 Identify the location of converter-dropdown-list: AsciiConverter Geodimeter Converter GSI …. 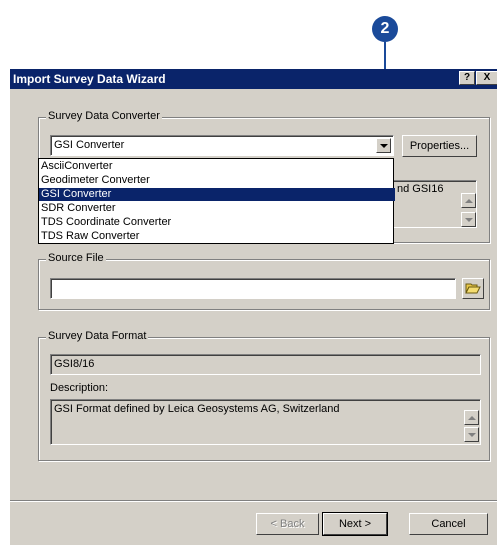
(216, 201).